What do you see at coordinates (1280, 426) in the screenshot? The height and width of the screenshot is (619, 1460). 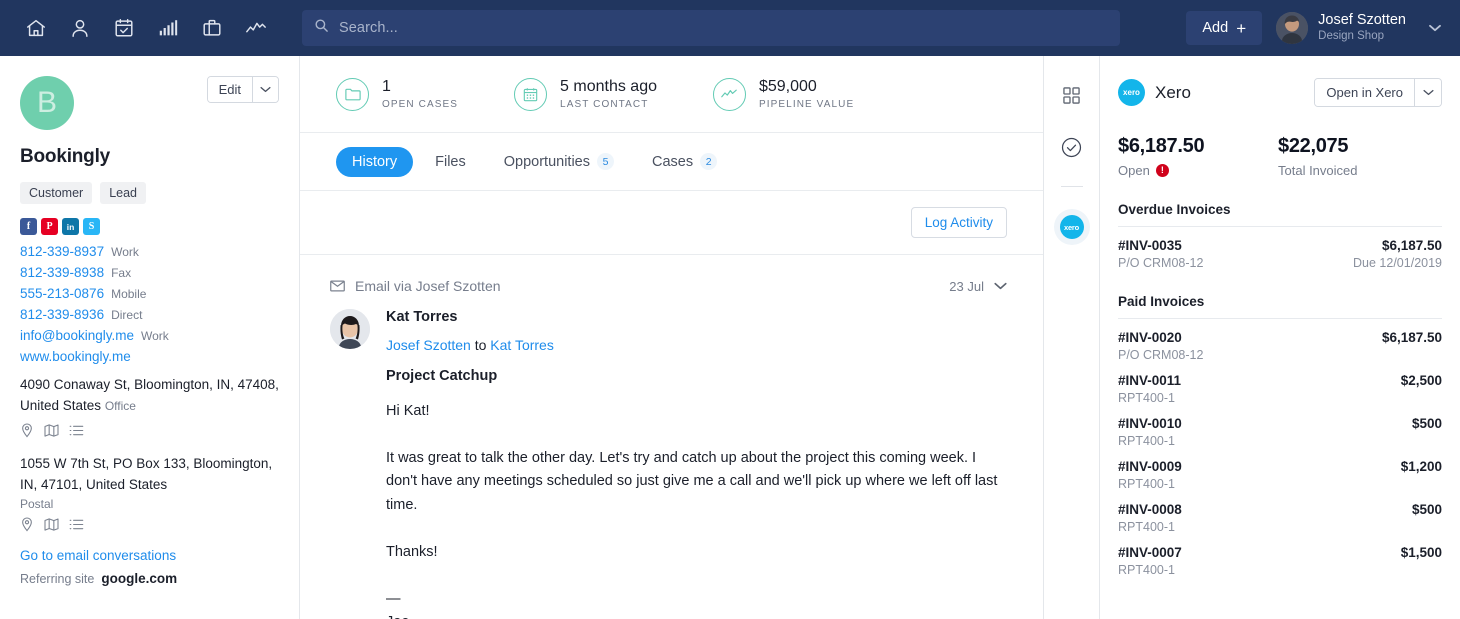 I see `list-item: #INV-0010 RPT400-1 $500` at bounding box center [1280, 426].